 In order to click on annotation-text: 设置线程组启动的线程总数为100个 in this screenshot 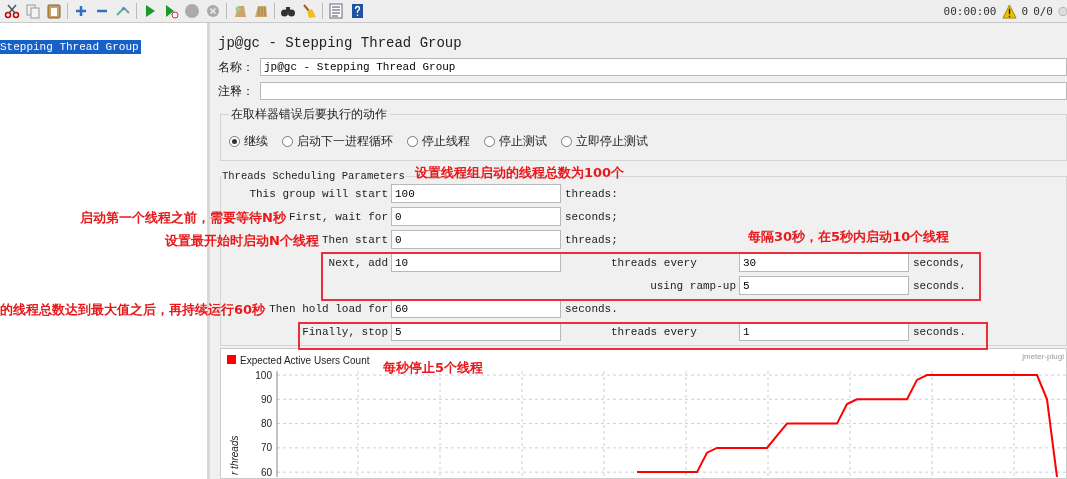, I will do `click(520, 173)`.